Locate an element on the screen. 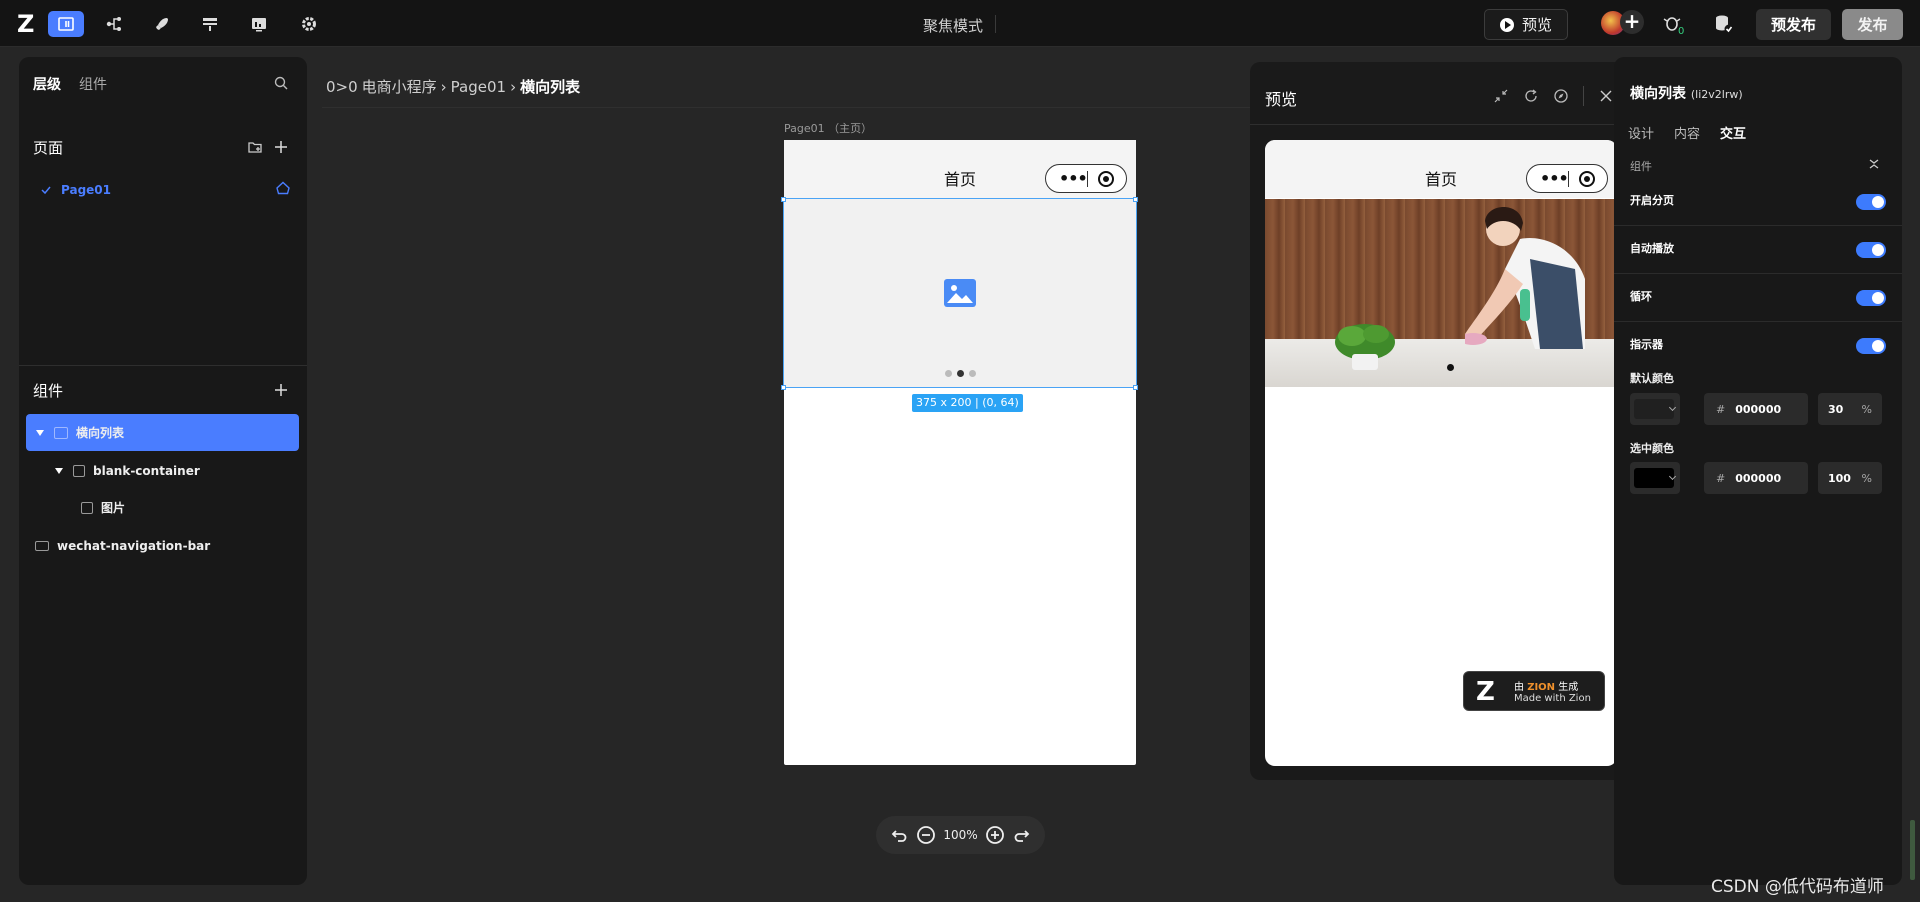 The width and height of the screenshot is (1920, 902). left-panel-tabs: 层级 组件 is located at coordinates (70, 84).